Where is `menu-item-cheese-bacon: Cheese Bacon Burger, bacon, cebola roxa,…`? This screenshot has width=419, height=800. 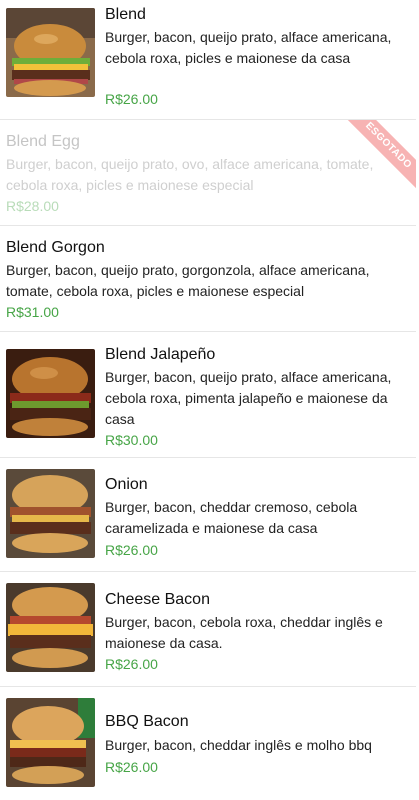 menu-item-cheese-bacon: Cheese Bacon Burger, bacon, cebola roxa,… is located at coordinates (208, 629).